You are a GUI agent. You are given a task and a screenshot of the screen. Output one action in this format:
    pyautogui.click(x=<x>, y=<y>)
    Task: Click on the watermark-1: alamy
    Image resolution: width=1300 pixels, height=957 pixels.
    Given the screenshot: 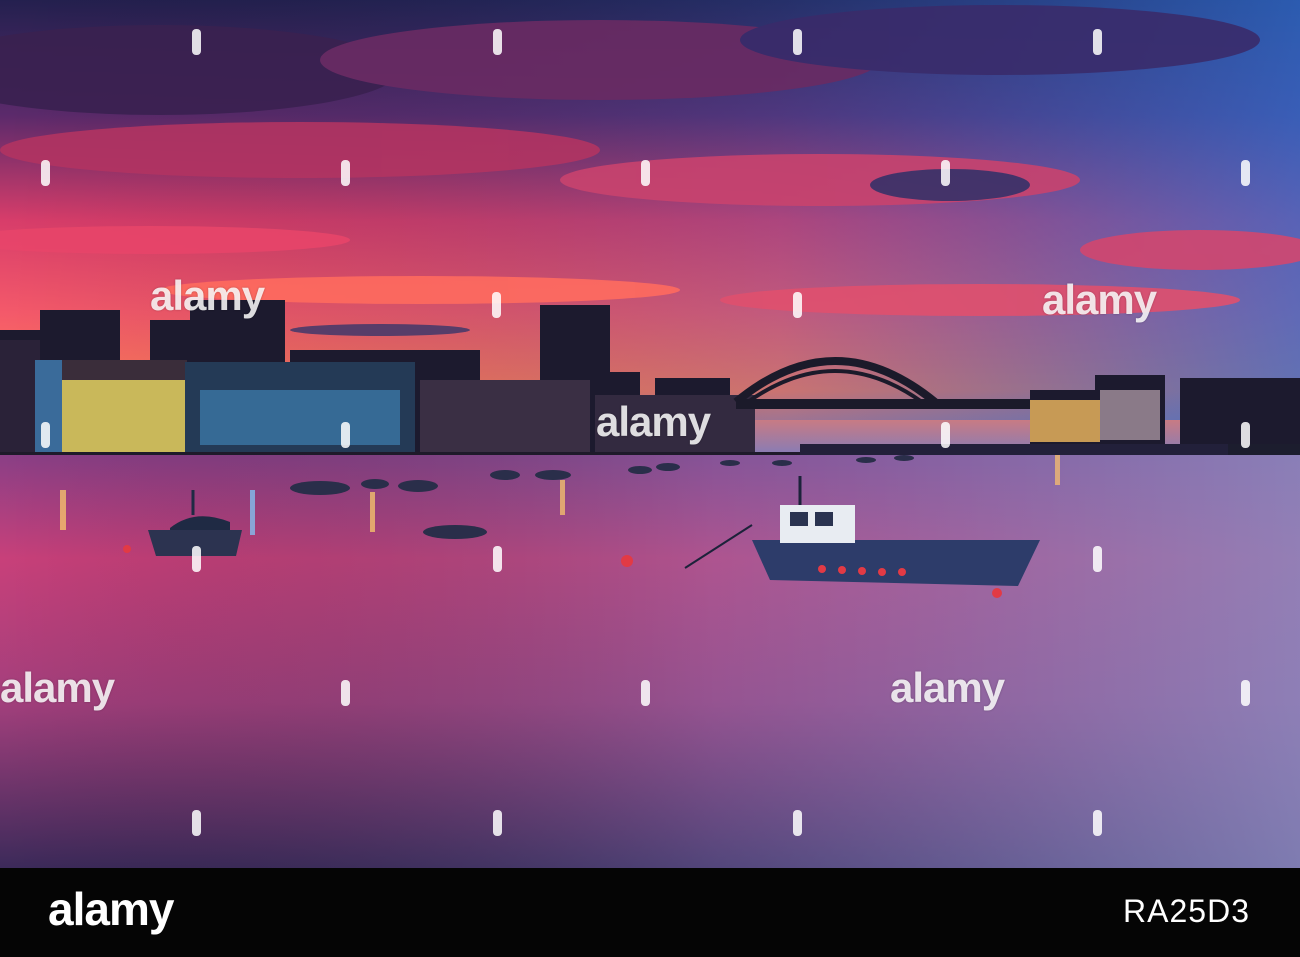 What is the action you would take?
    pyautogui.click(x=207, y=295)
    